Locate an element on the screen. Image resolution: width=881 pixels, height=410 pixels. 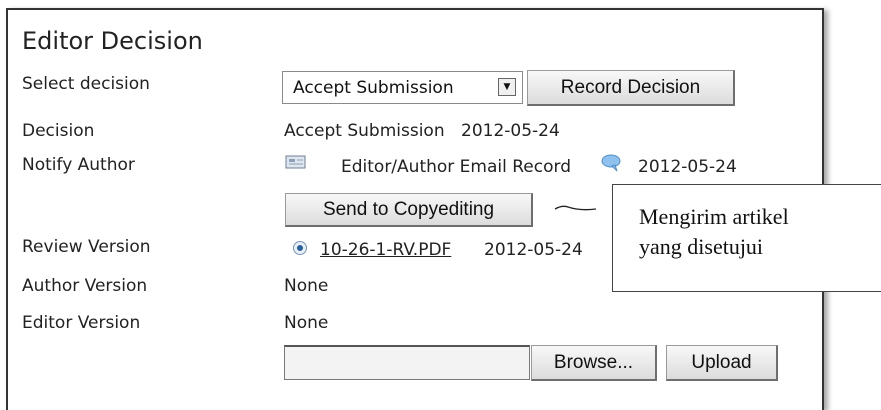
file-path-input is located at coordinates (407, 362).